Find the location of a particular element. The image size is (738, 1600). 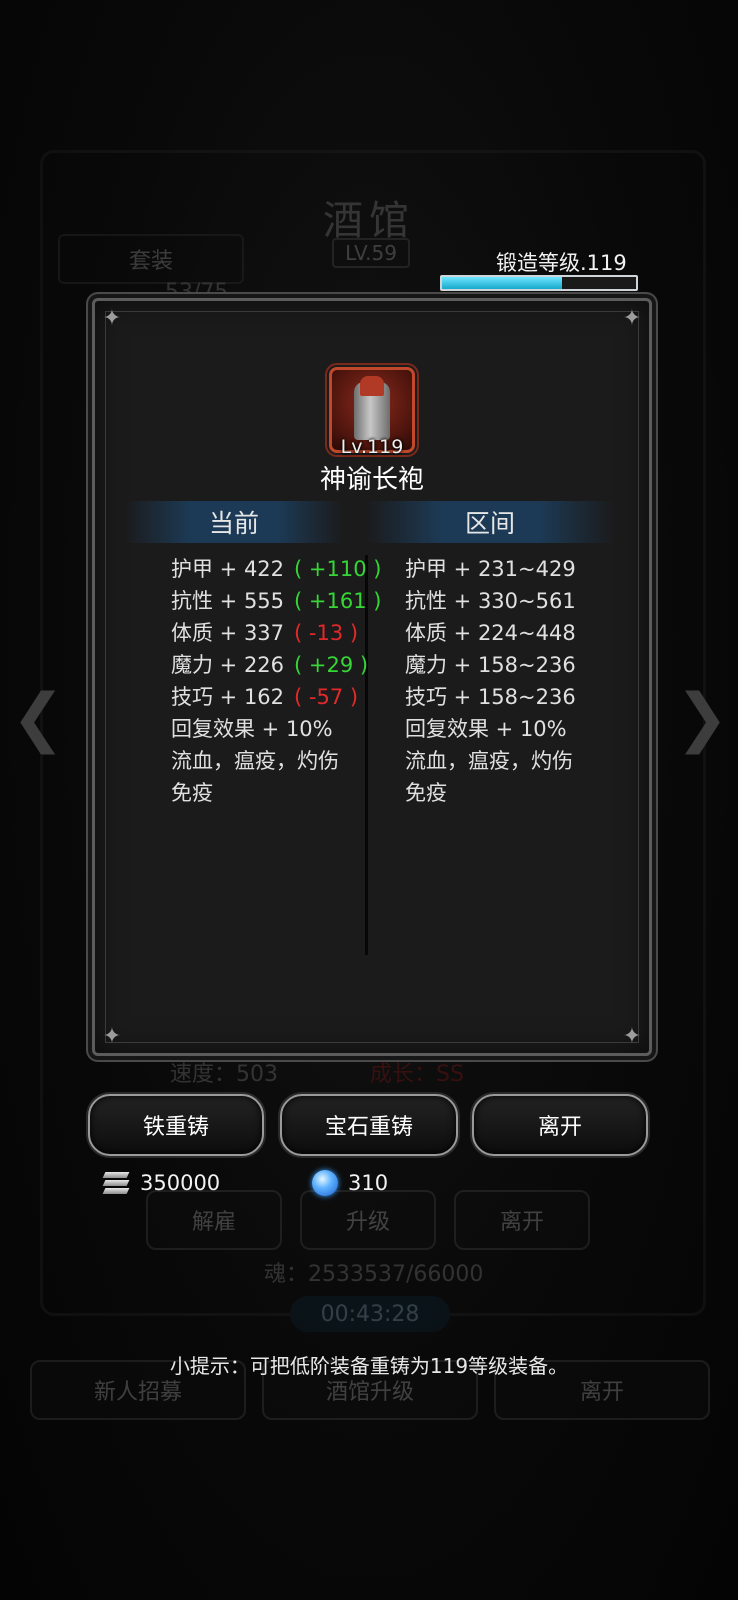

stat-row: 魔力 + 226 ( +29 ) is located at coordinates (271, 665).